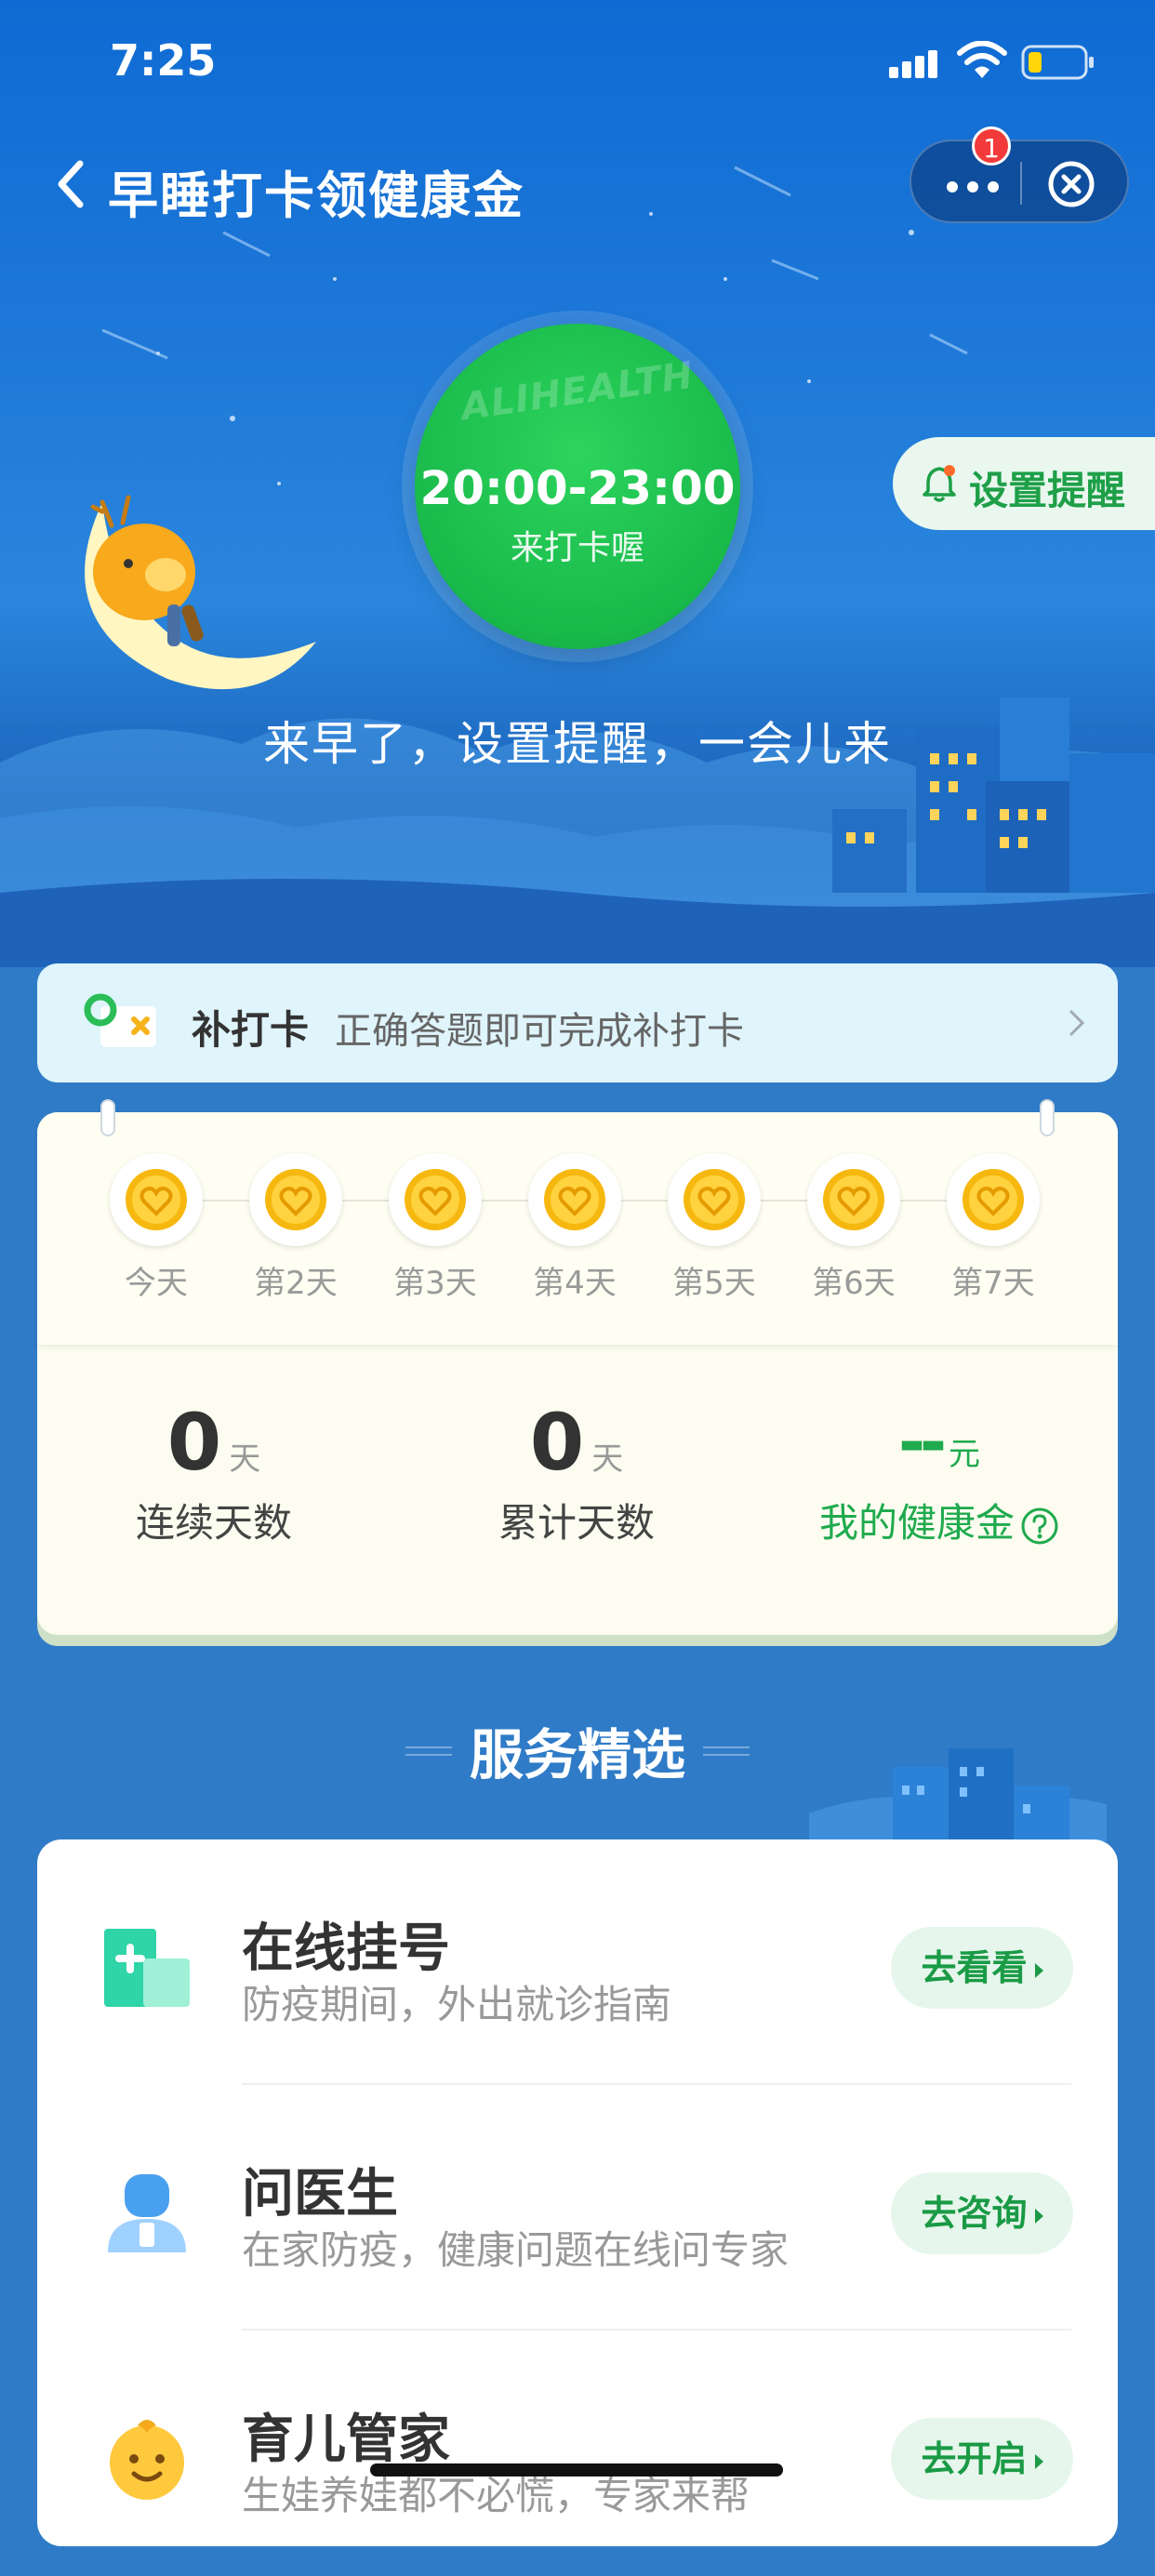  I want to click on question-icon, so click(1039, 1526).